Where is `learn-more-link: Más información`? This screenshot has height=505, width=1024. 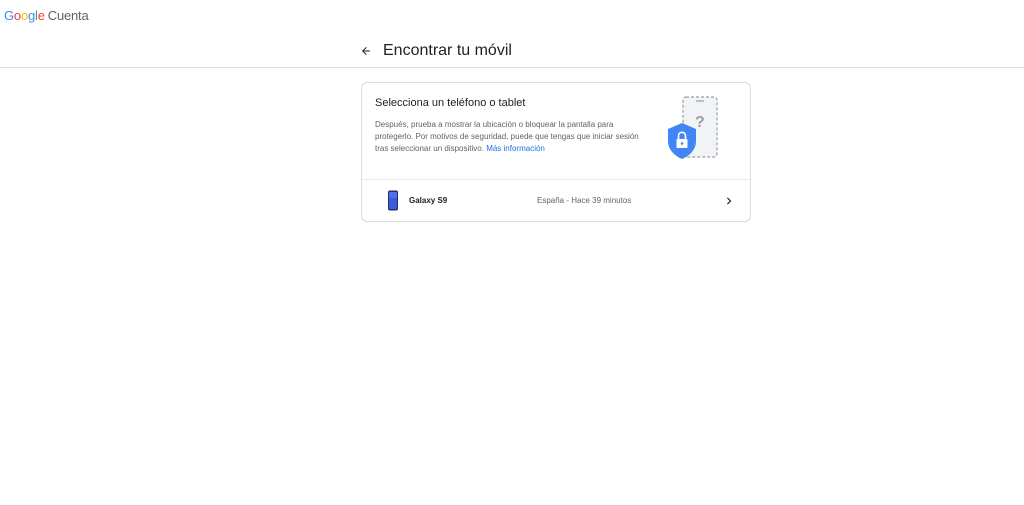 learn-more-link: Más información is located at coordinates (515, 148).